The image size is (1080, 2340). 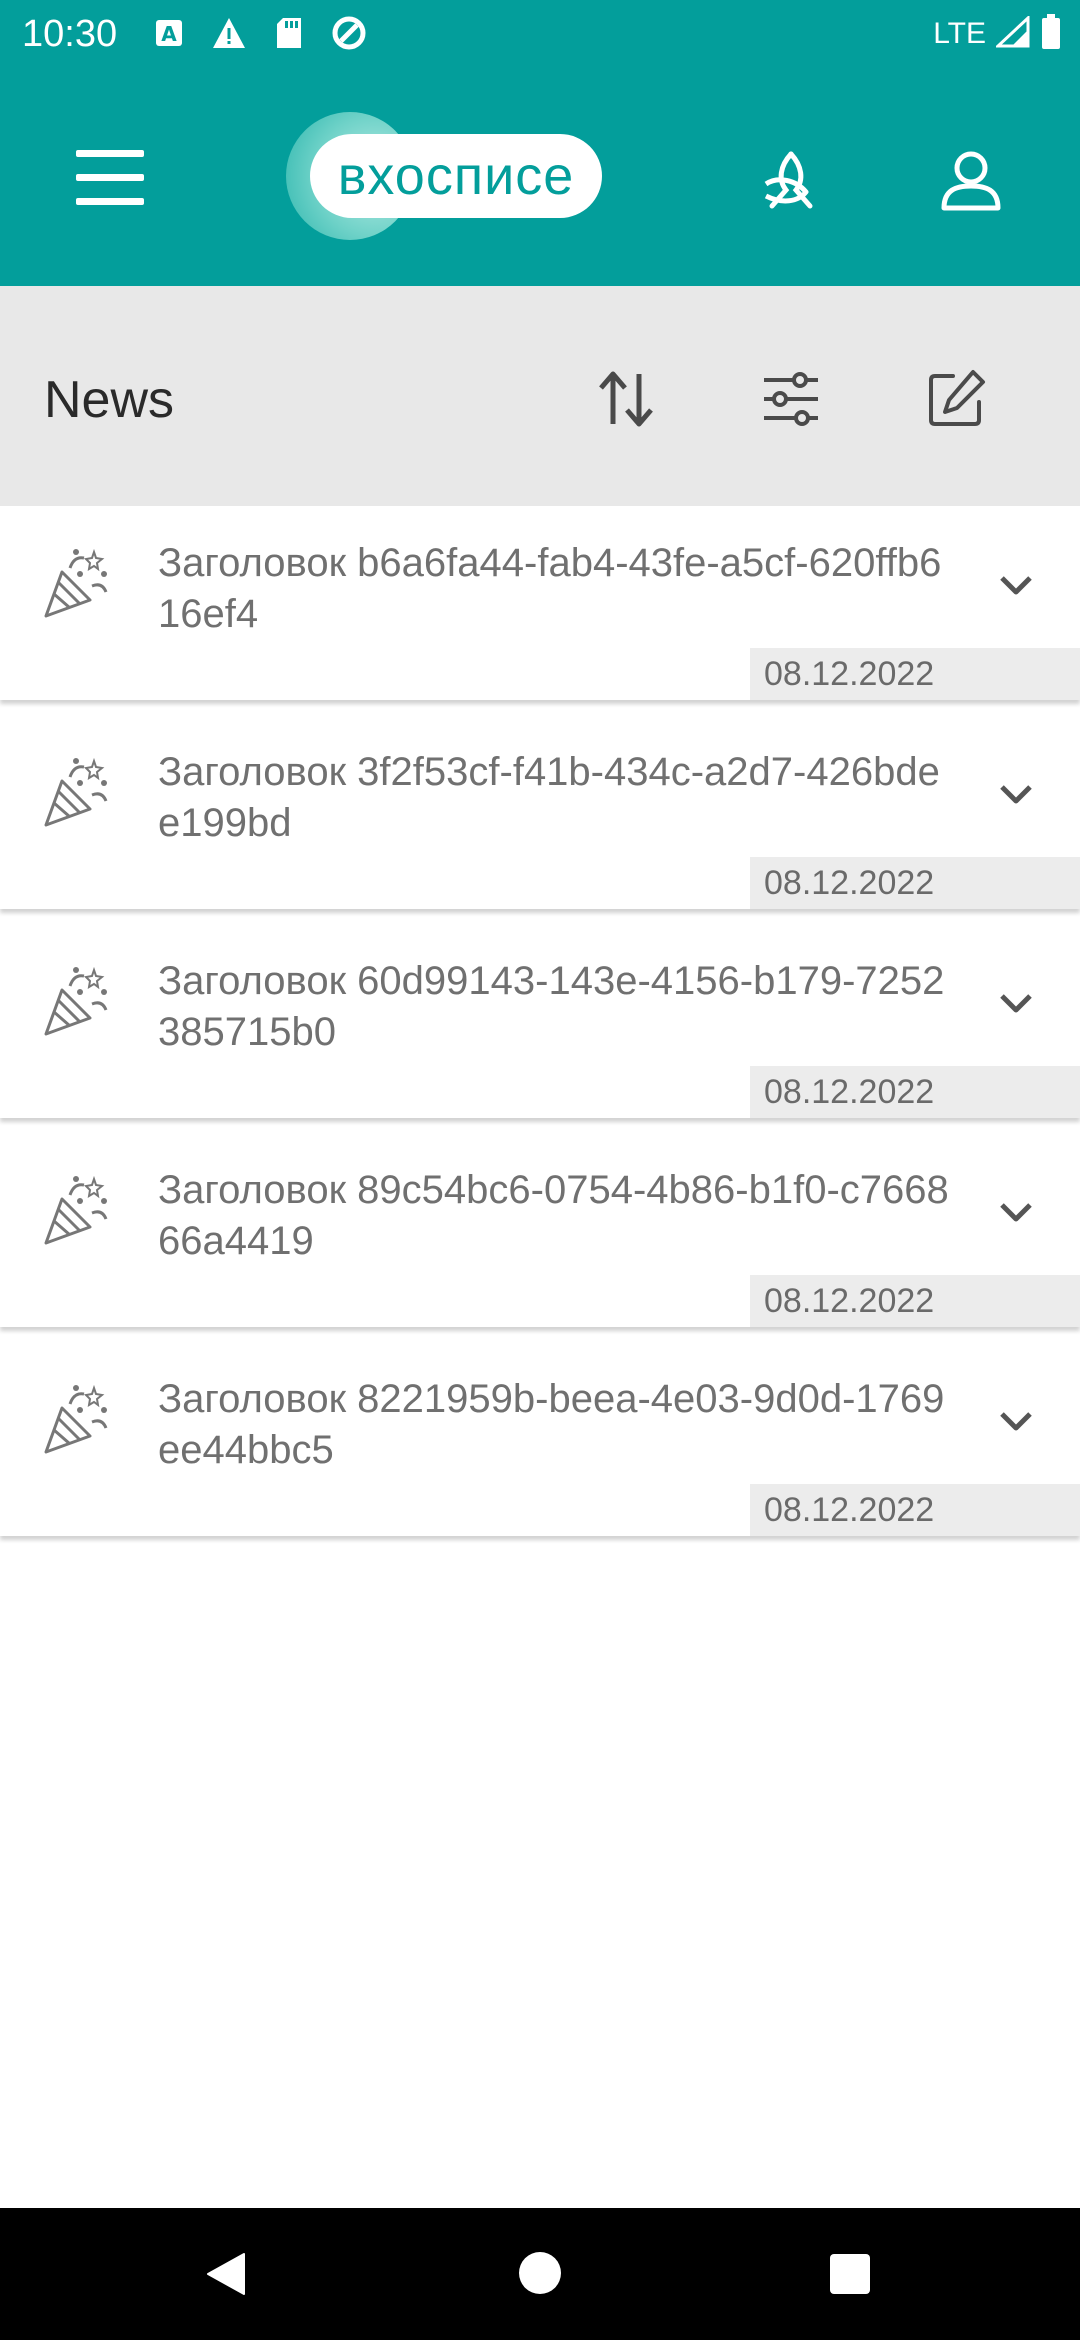 I want to click on status-bar: 10:30 A LTE, so click(x=540, y=33).